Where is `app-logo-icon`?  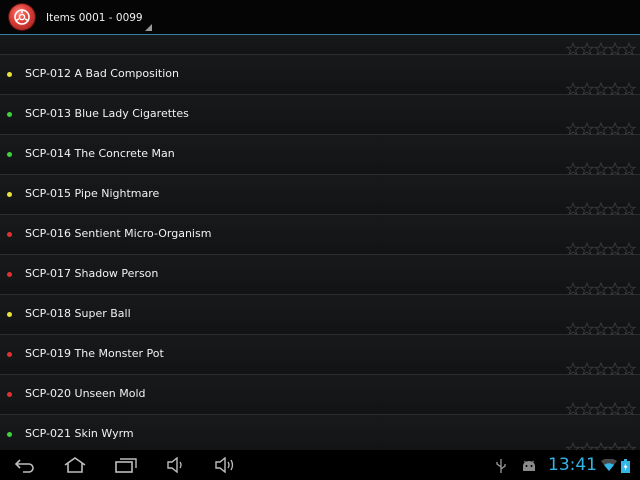 app-logo-icon is located at coordinates (22, 17).